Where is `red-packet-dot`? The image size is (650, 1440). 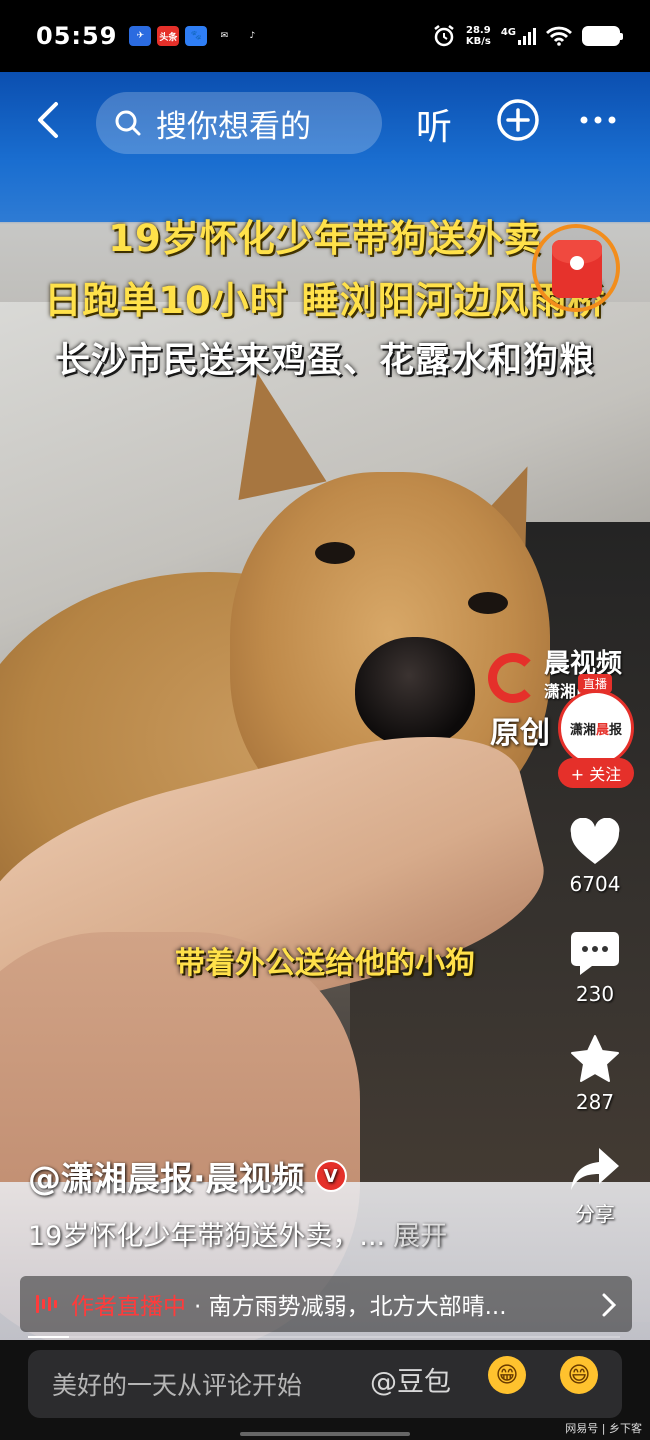
red-packet-dot is located at coordinates (577, 263).